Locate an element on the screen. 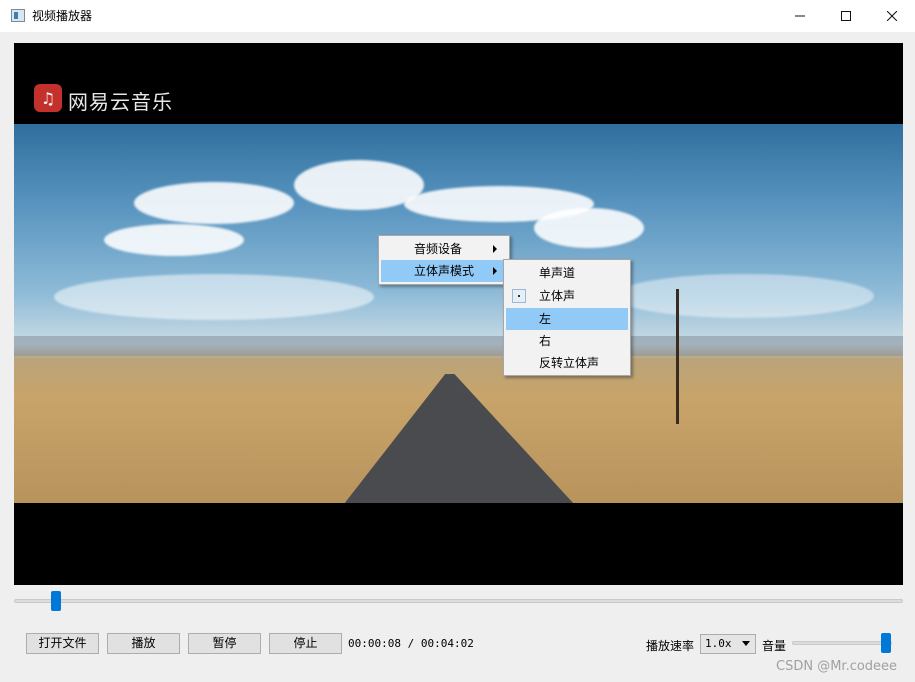 The image size is (915, 682). close-button is located at coordinates (892, 16).